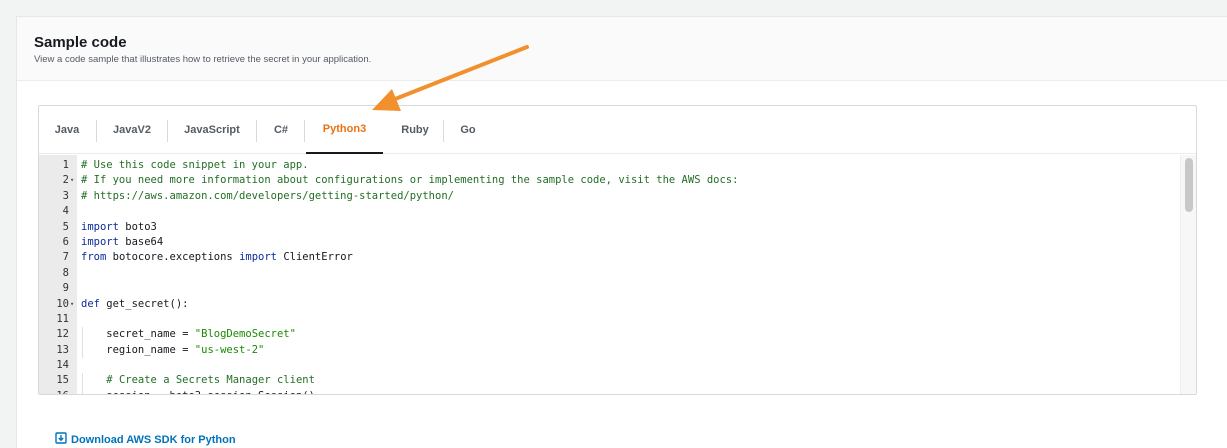 This screenshot has width=1227, height=448. I want to click on line-number: 7, so click(65, 257).